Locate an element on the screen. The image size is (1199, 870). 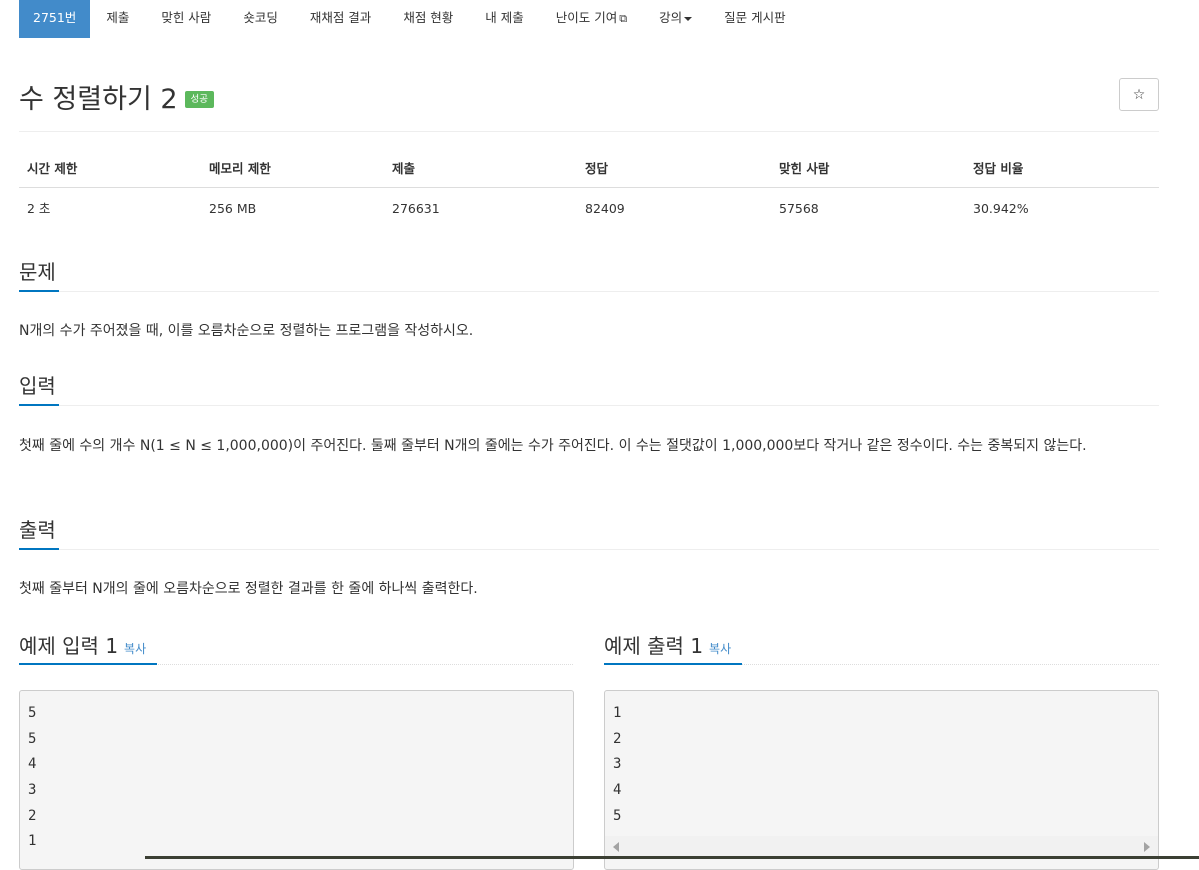
copy-input-link: 복사 is located at coordinates (135, 649).